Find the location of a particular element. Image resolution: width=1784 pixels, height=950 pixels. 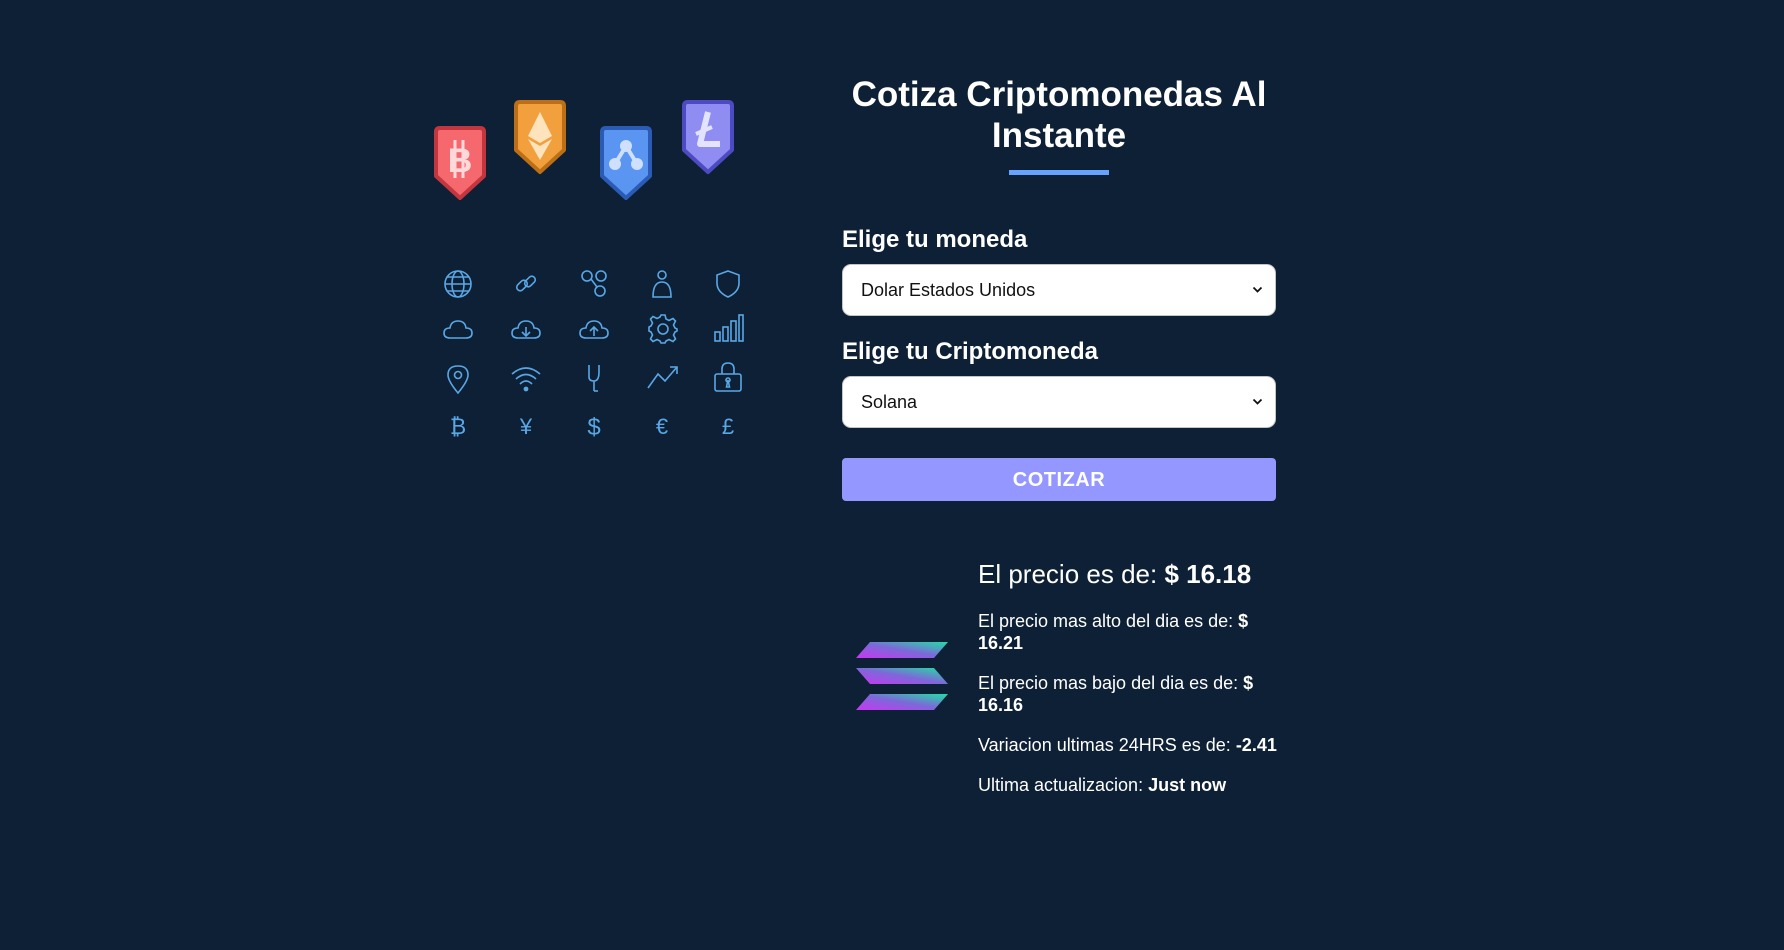

link-icon is located at coordinates (526, 283).